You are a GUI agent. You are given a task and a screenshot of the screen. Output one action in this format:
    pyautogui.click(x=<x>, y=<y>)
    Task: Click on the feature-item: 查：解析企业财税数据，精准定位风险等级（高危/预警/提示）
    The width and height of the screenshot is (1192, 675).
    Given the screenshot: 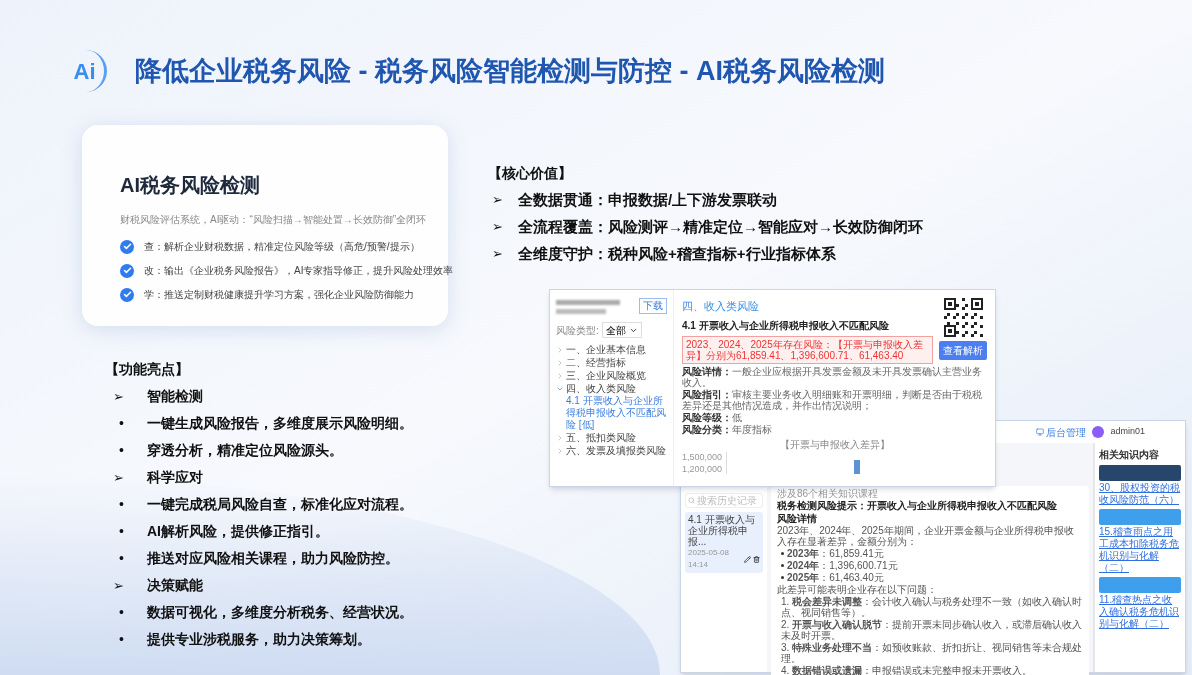 What is the action you would take?
    pyautogui.click(x=282, y=247)
    